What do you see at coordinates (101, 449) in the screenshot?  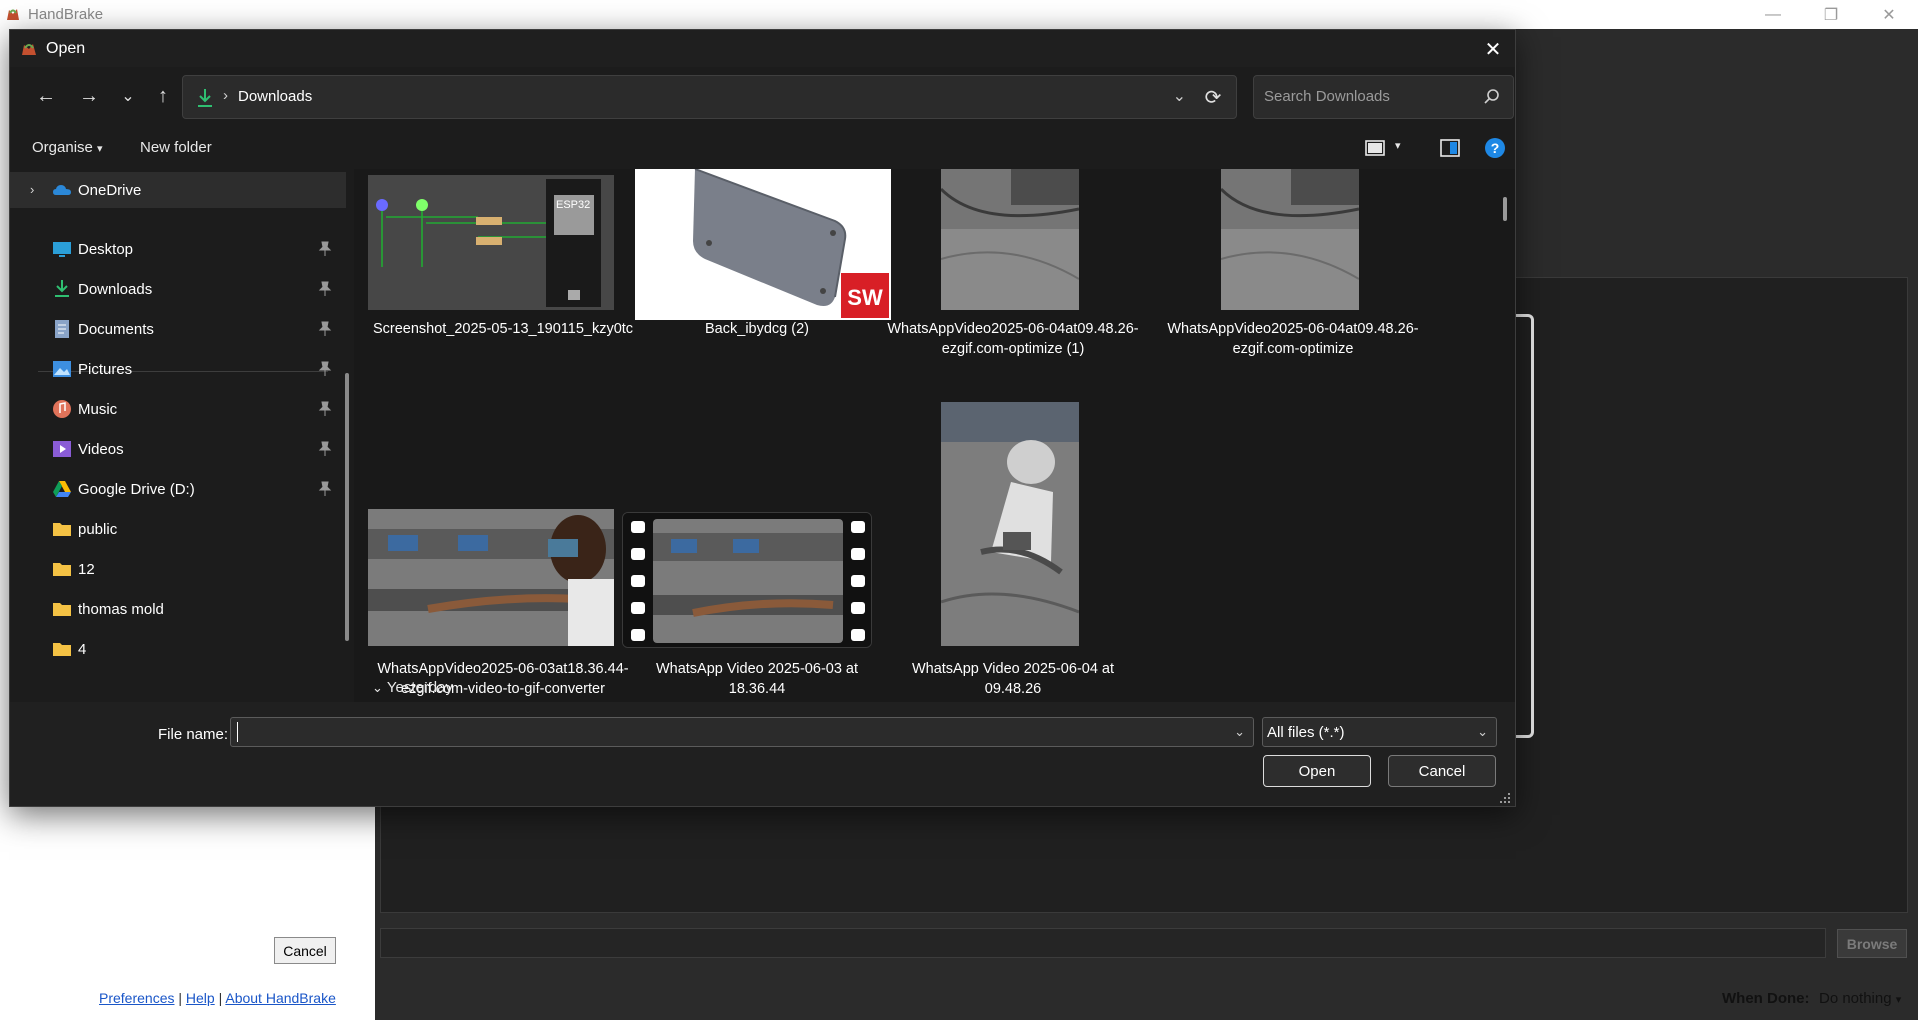 I see `sidebar-item-label: Videos` at bounding box center [101, 449].